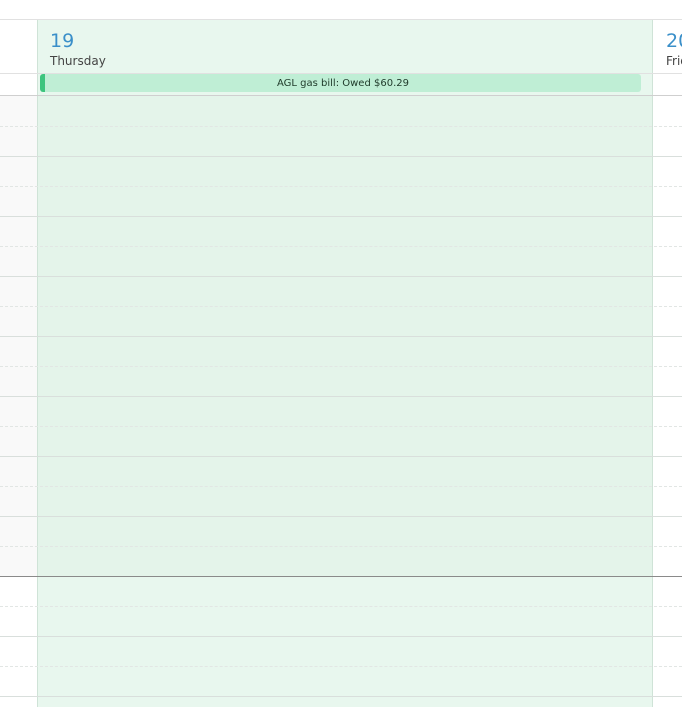 Image resolution: width=682 pixels, height=707 pixels. Describe the element at coordinates (343, 83) in the screenshot. I see `all-day-event-title: AGL gas bill: Owed $60.29` at that location.